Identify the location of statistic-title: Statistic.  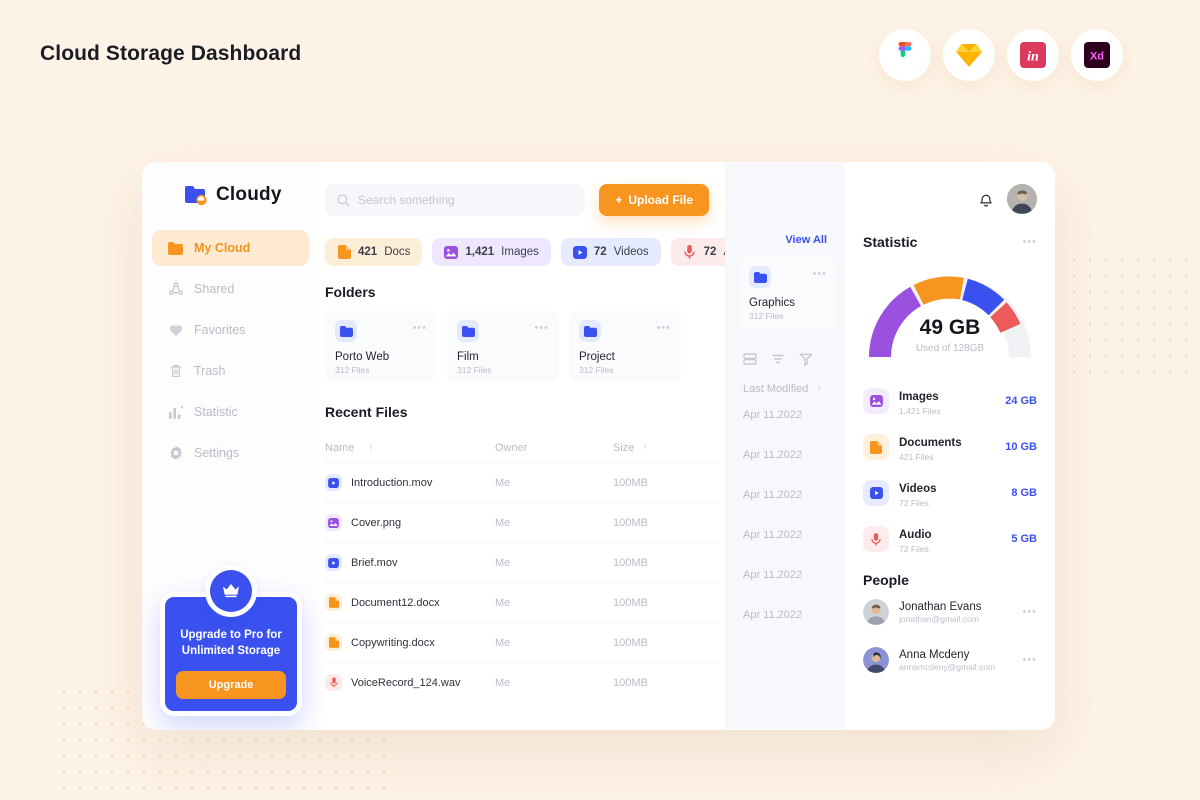
(890, 242).